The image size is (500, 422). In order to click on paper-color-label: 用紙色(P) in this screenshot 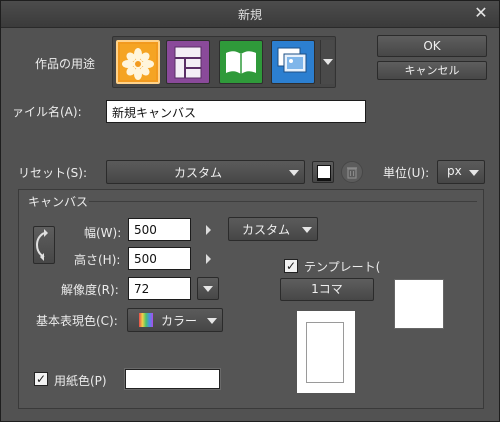, I will do `click(80, 381)`.